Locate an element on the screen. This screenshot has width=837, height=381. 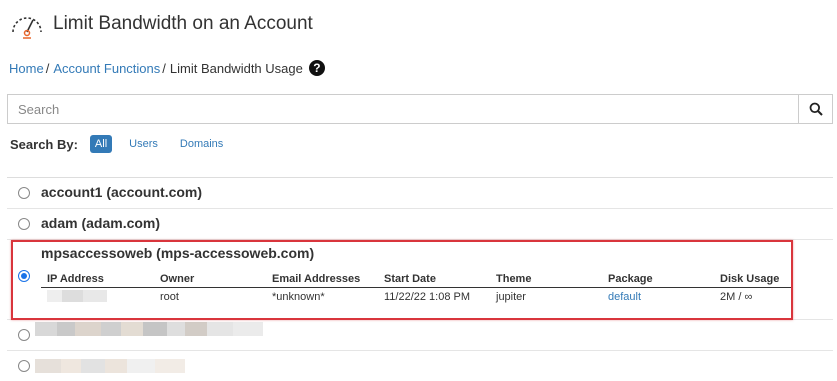
account-radio-selected is located at coordinates (24, 276).